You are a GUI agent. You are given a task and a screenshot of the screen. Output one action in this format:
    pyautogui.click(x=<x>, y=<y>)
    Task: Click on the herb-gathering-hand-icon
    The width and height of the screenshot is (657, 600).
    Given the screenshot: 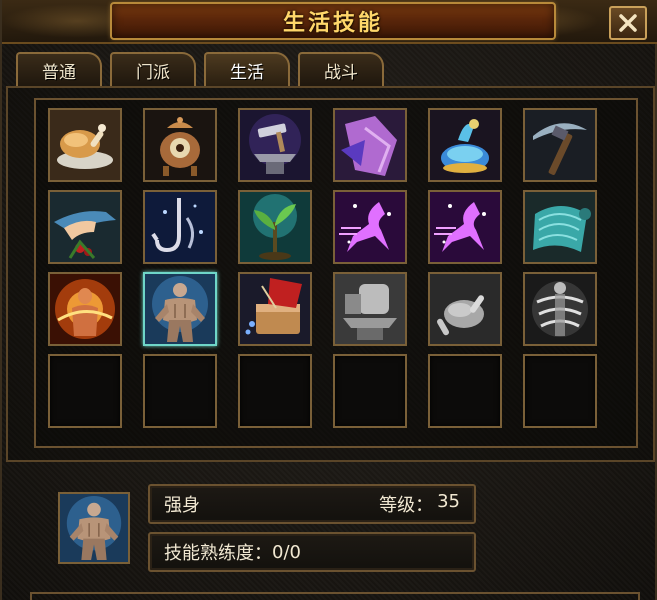 What is the action you would take?
    pyautogui.click(x=85, y=227)
    